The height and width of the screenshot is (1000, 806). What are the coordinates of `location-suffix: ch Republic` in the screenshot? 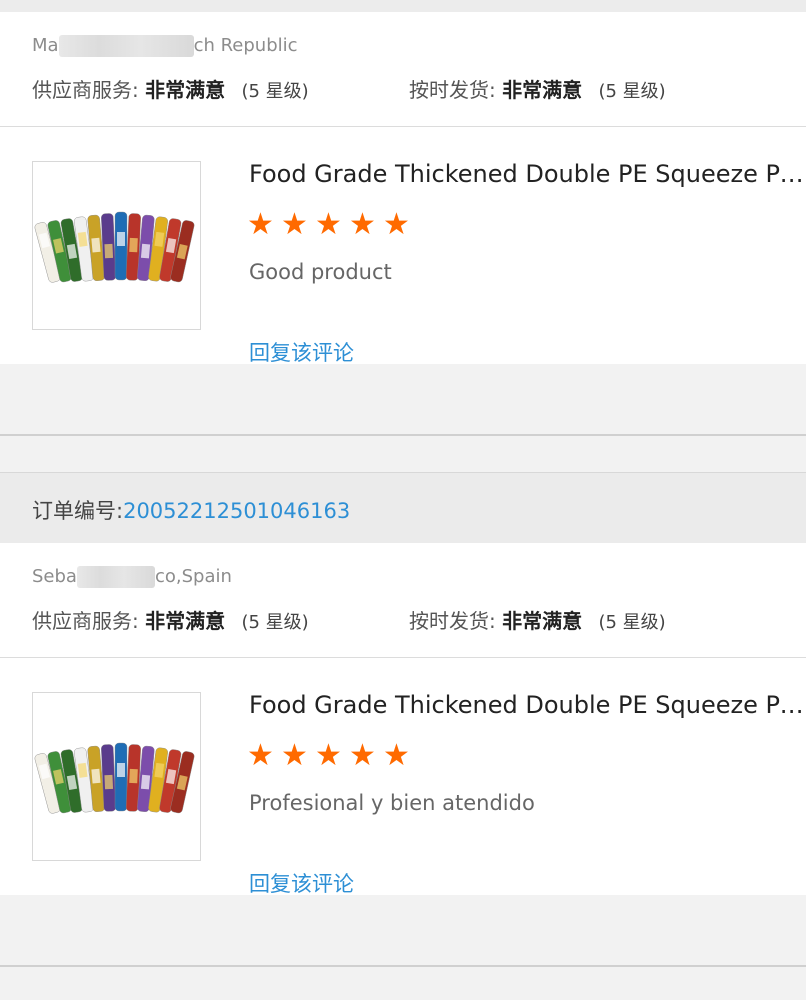 It's located at (245, 45).